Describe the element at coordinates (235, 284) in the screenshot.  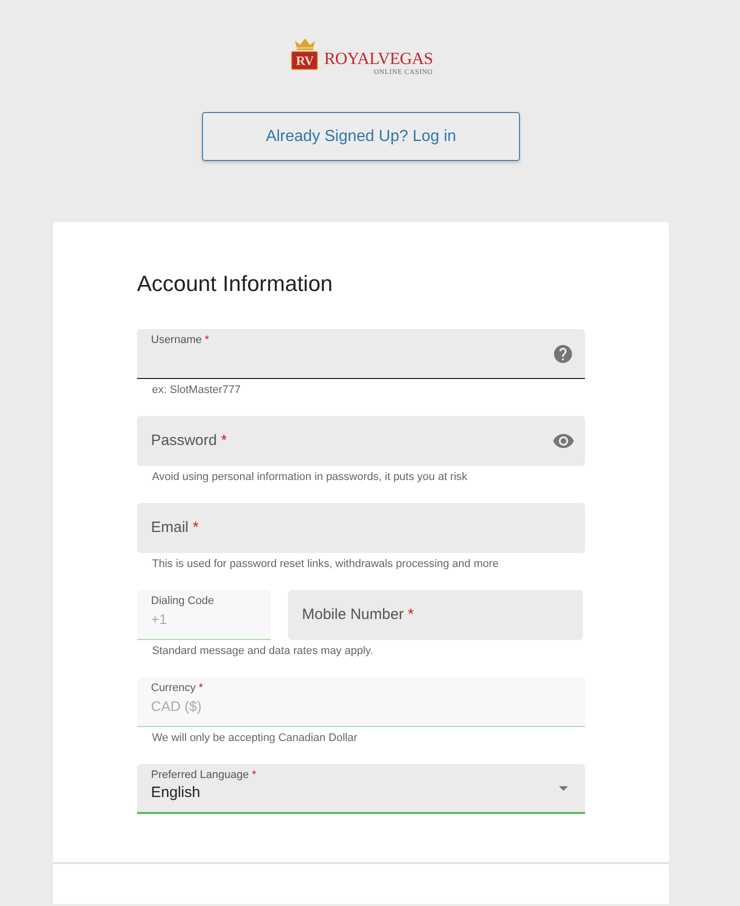
I see `section-title: Account Information` at that location.